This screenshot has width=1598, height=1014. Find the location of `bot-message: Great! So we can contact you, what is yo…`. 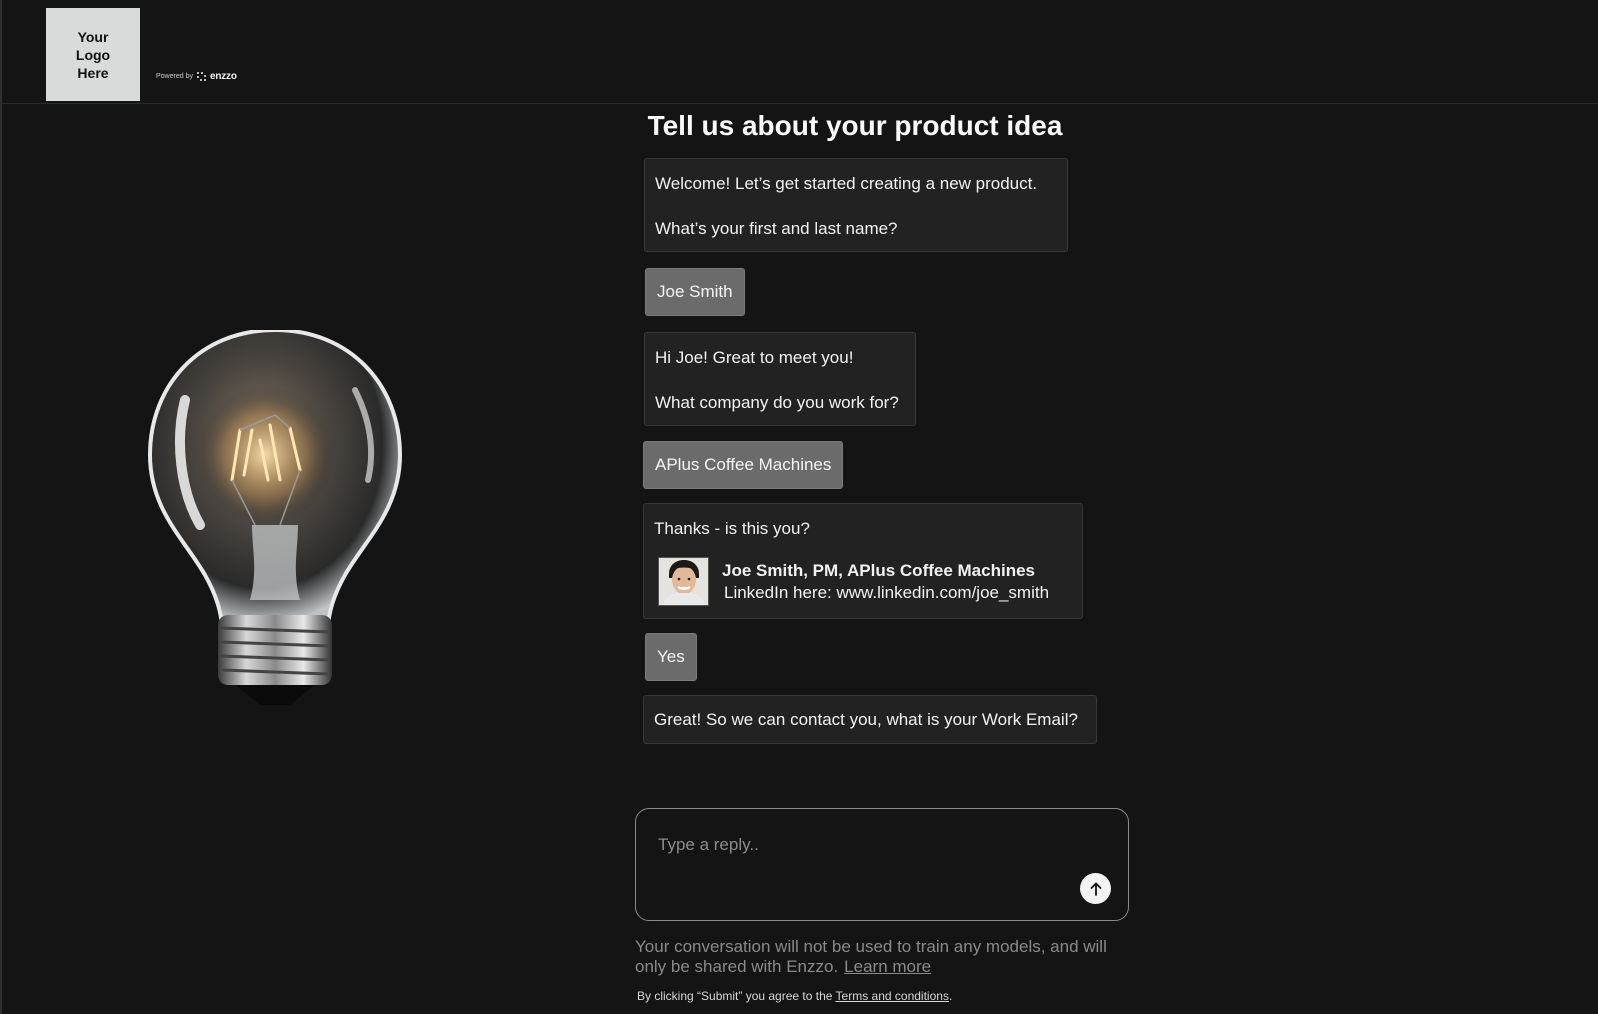

bot-message: Great! So we can contact you, what is yo… is located at coordinates (870, 719).